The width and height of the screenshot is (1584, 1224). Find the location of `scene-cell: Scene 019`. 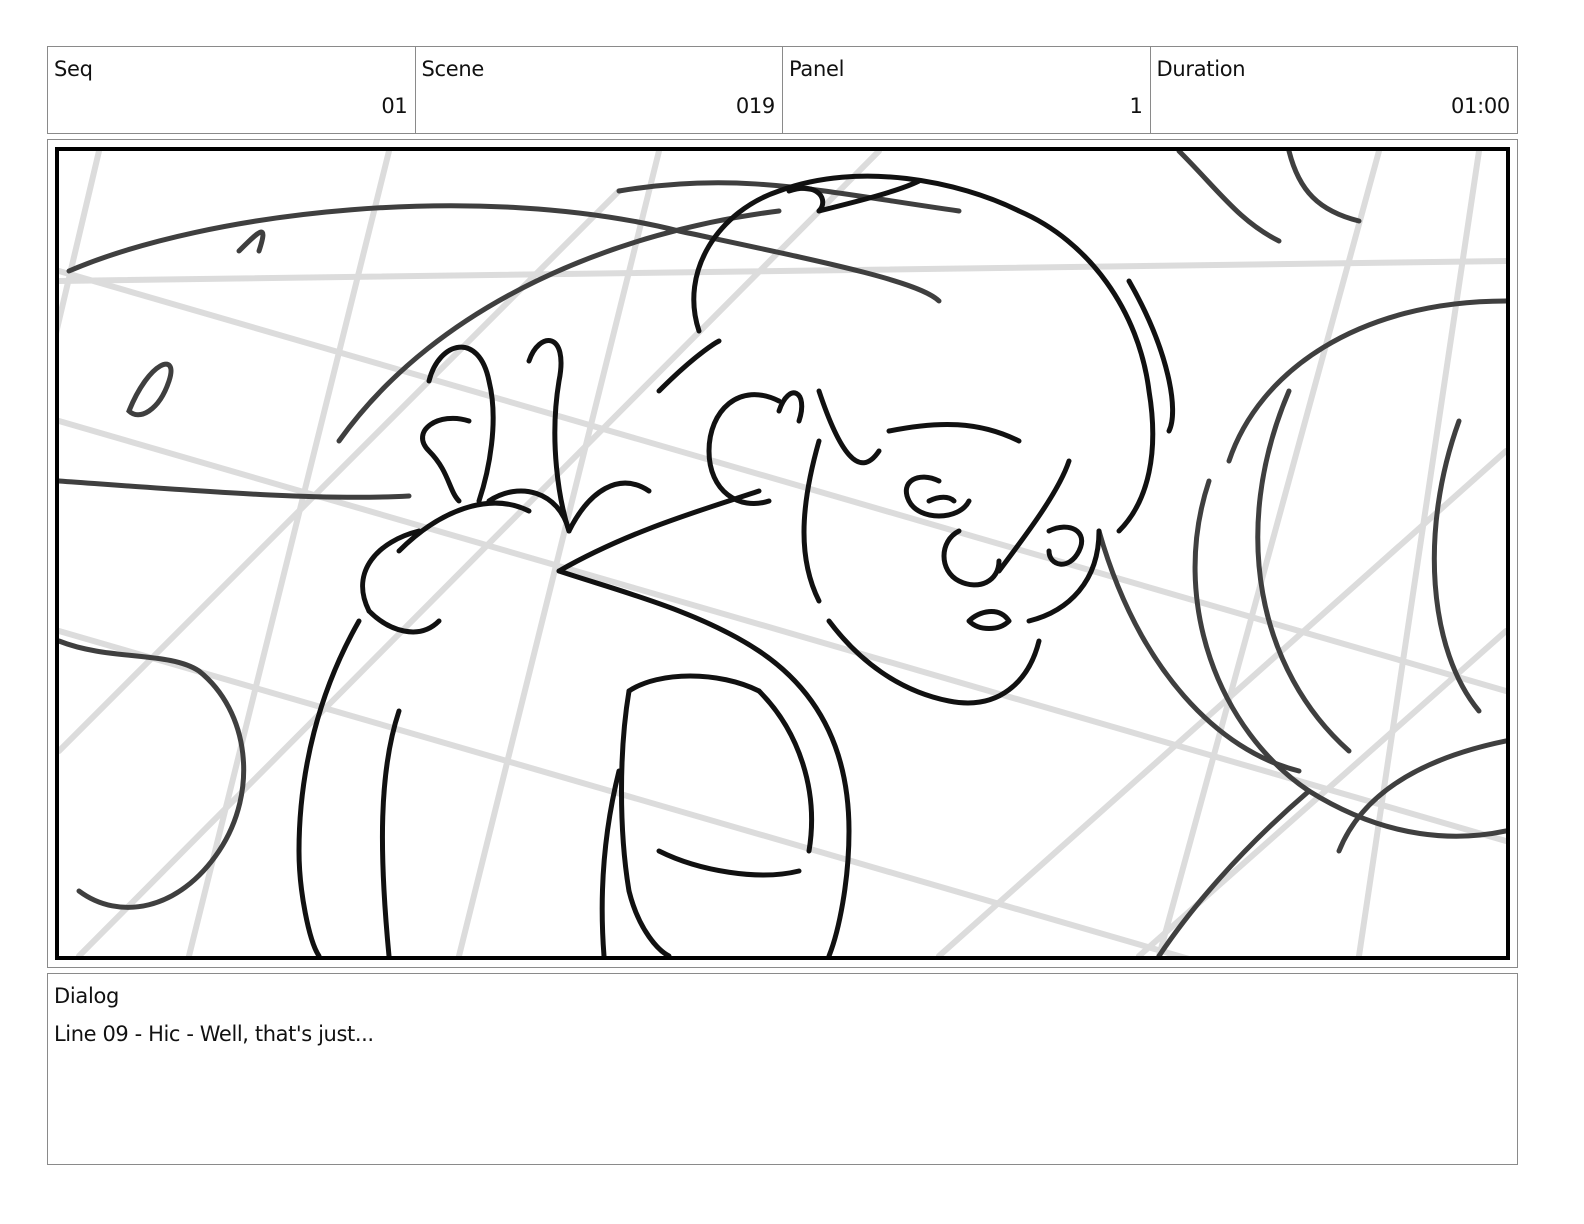

scene-cell: Scene 019 is located at coordinates (599, 90).